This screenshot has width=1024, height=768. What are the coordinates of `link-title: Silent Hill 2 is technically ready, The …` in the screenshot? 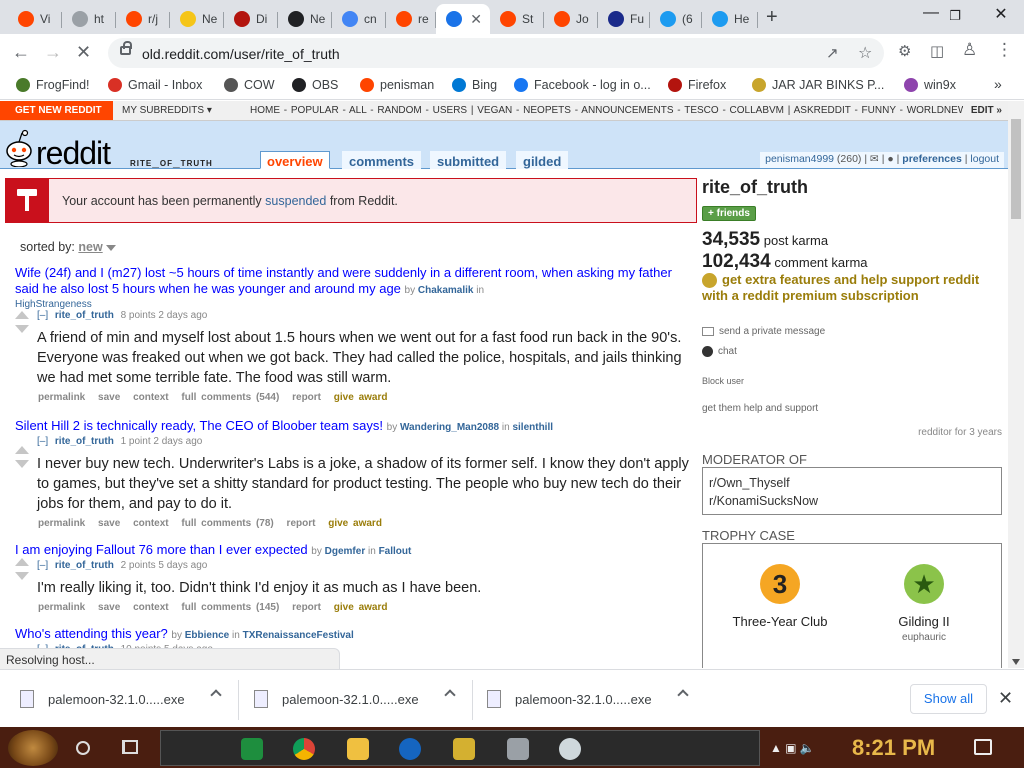 It's located at (199, 425).